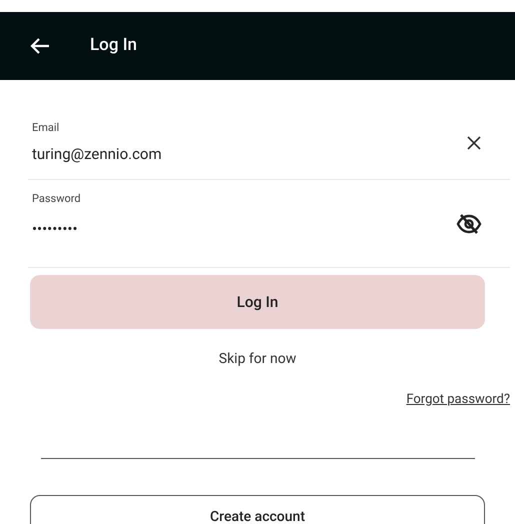 The width and height of the screenshot is (515, 524). What do you see at coordinates (257, 509) in the screenshot?
I see `create-account-button: Create account` at bounding box center [257, 509].